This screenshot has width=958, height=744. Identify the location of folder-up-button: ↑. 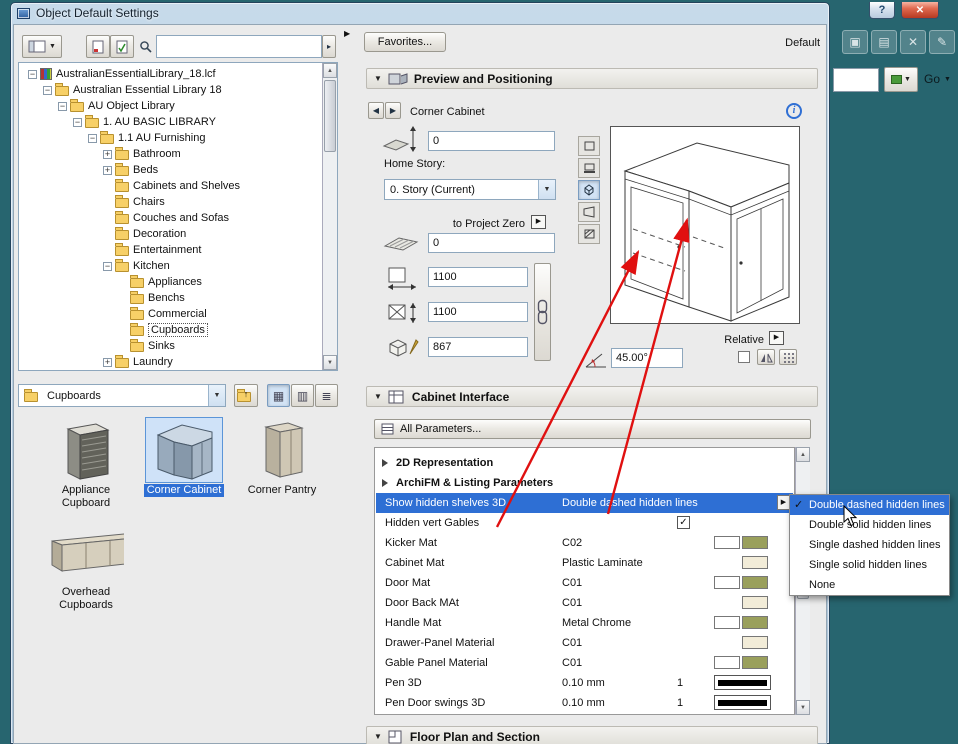
(246, 395).